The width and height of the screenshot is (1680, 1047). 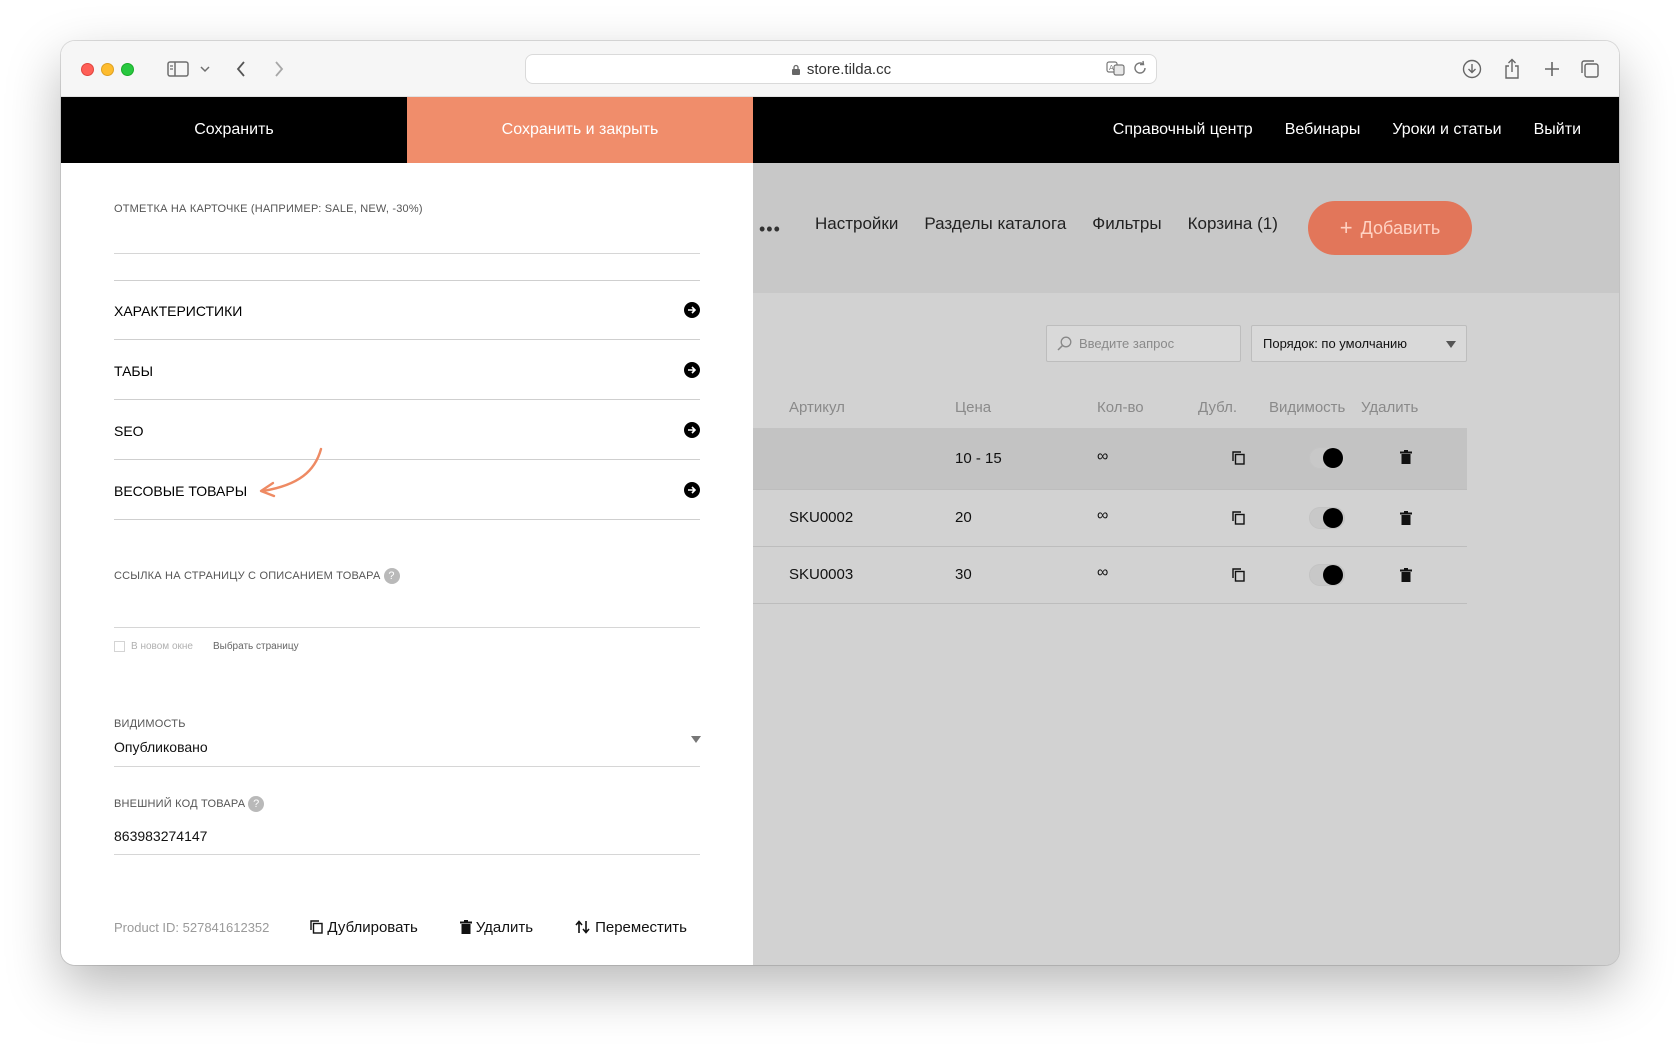 What do you see at coordinates (770, 229) in the screenshot?
I see `more-icon: •••` at bounding box center [770, 229].